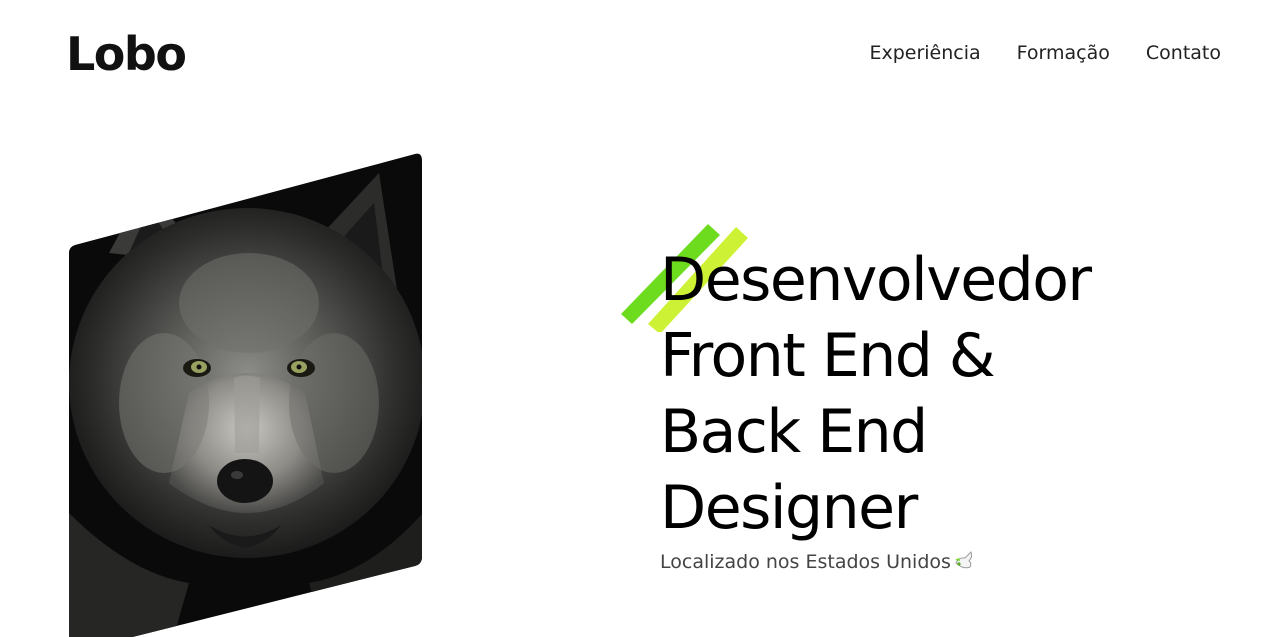 This screenshot has width=1287, height=637. What do you see at coordinates (828, 356) in the screenshot?
I see `headline-line-2: Front End &` at bounding box center [828, 356].